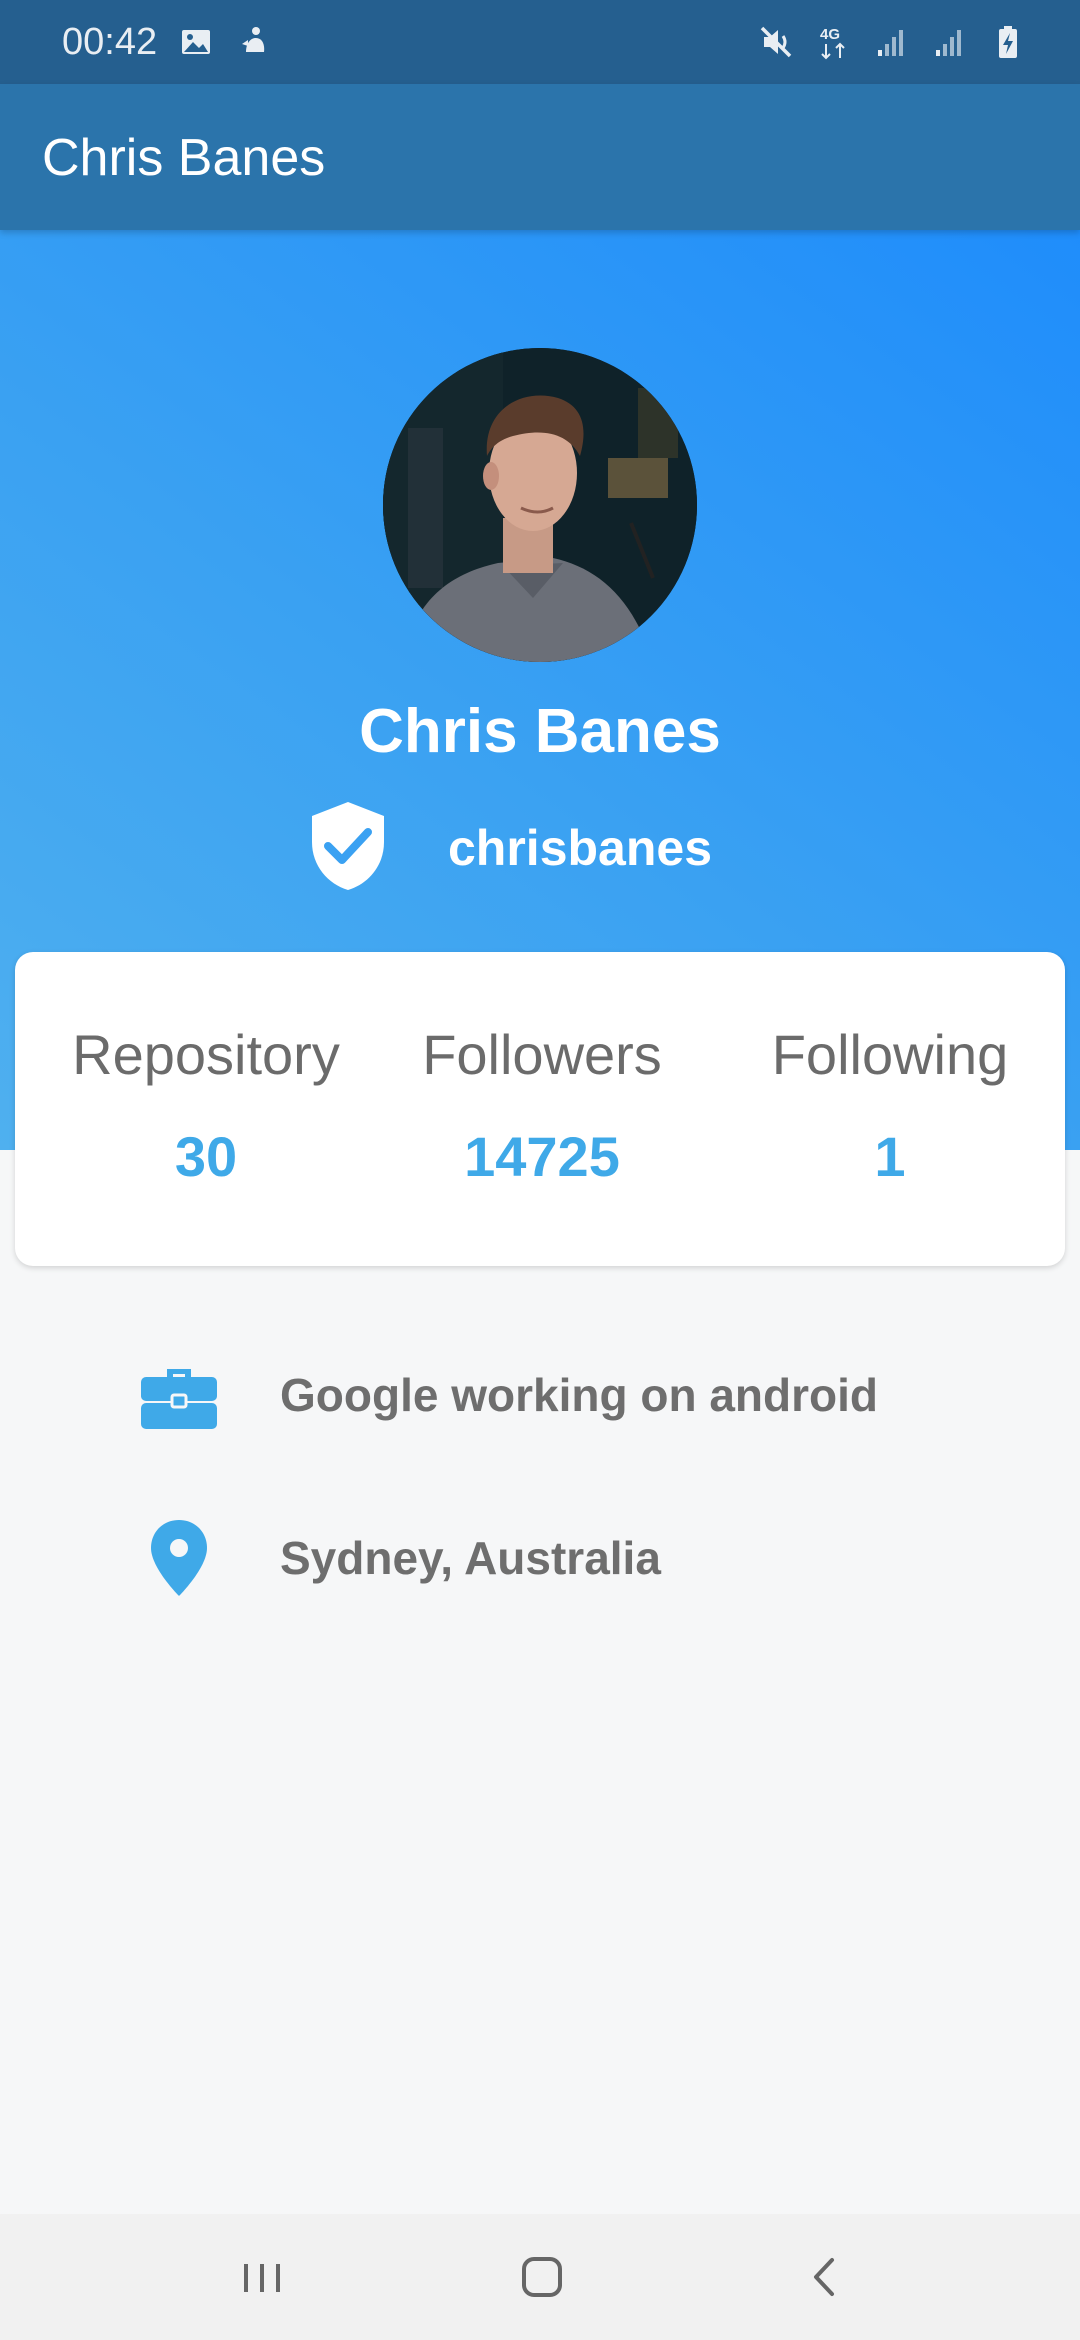 The width and height of the screenshot is (1080, 2340). I want to click on stat-followers: Followers 14725, so click(542, 1106).